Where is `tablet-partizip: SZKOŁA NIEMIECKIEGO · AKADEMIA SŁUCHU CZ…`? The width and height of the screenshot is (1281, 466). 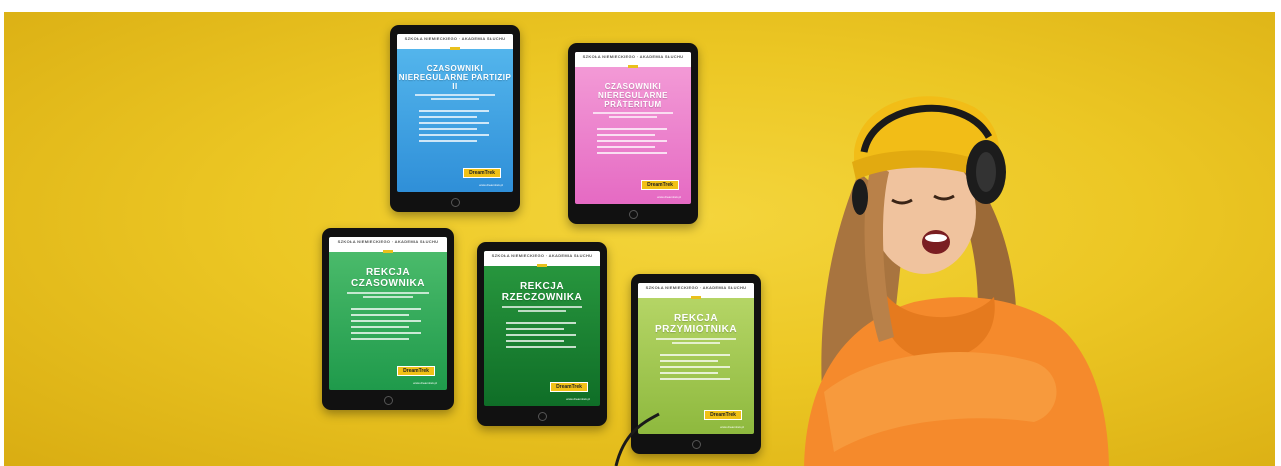
tablet-partizip: SZKOŁA NIEMIECKIEGO · AKADEMIA SŁUCHU CZ… is located at coordinates (455, 118).